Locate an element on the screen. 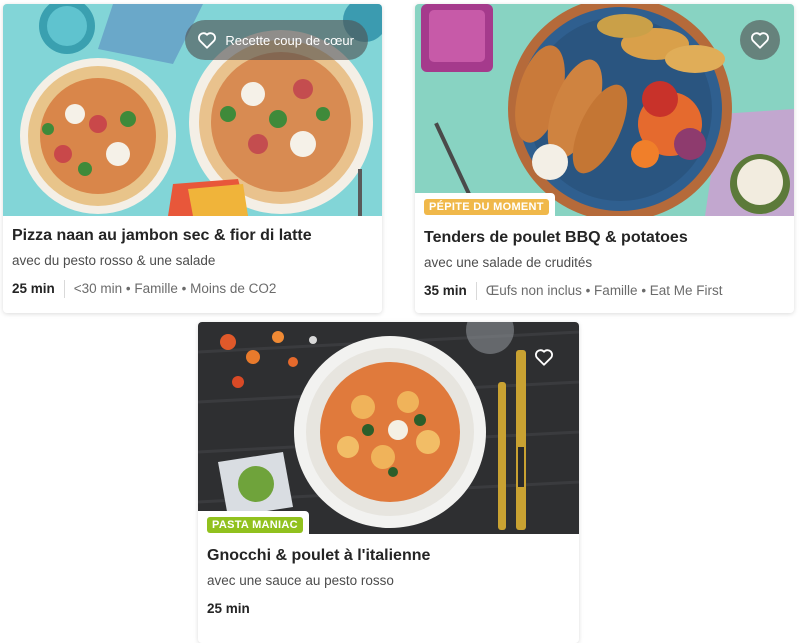 The width and height of the screenshot is (800, 643). recipe-tags: <30 min • Famille • Moins de CO2 is located at coordinates (175, 288).